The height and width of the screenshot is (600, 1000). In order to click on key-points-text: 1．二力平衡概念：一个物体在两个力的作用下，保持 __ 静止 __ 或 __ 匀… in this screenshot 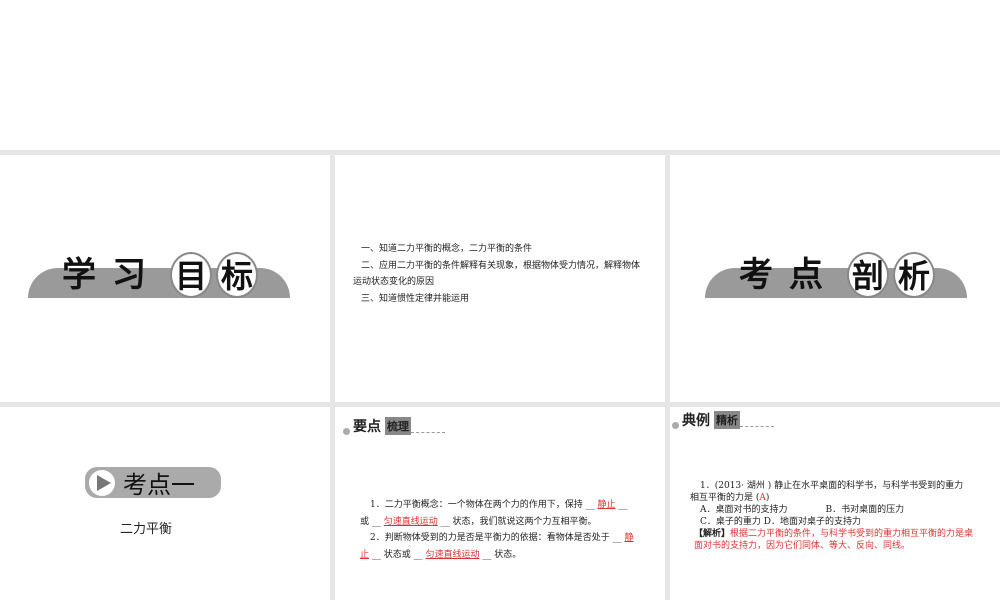, I will do `click(505, 530)`.